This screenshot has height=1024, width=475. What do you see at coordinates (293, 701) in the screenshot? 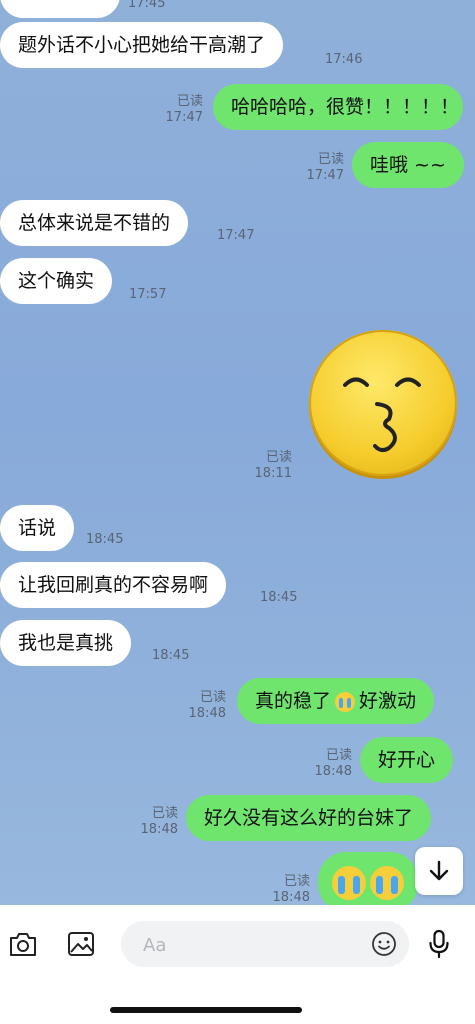
I see `message-text: 真的稳了` at bounding box center [293, 701].